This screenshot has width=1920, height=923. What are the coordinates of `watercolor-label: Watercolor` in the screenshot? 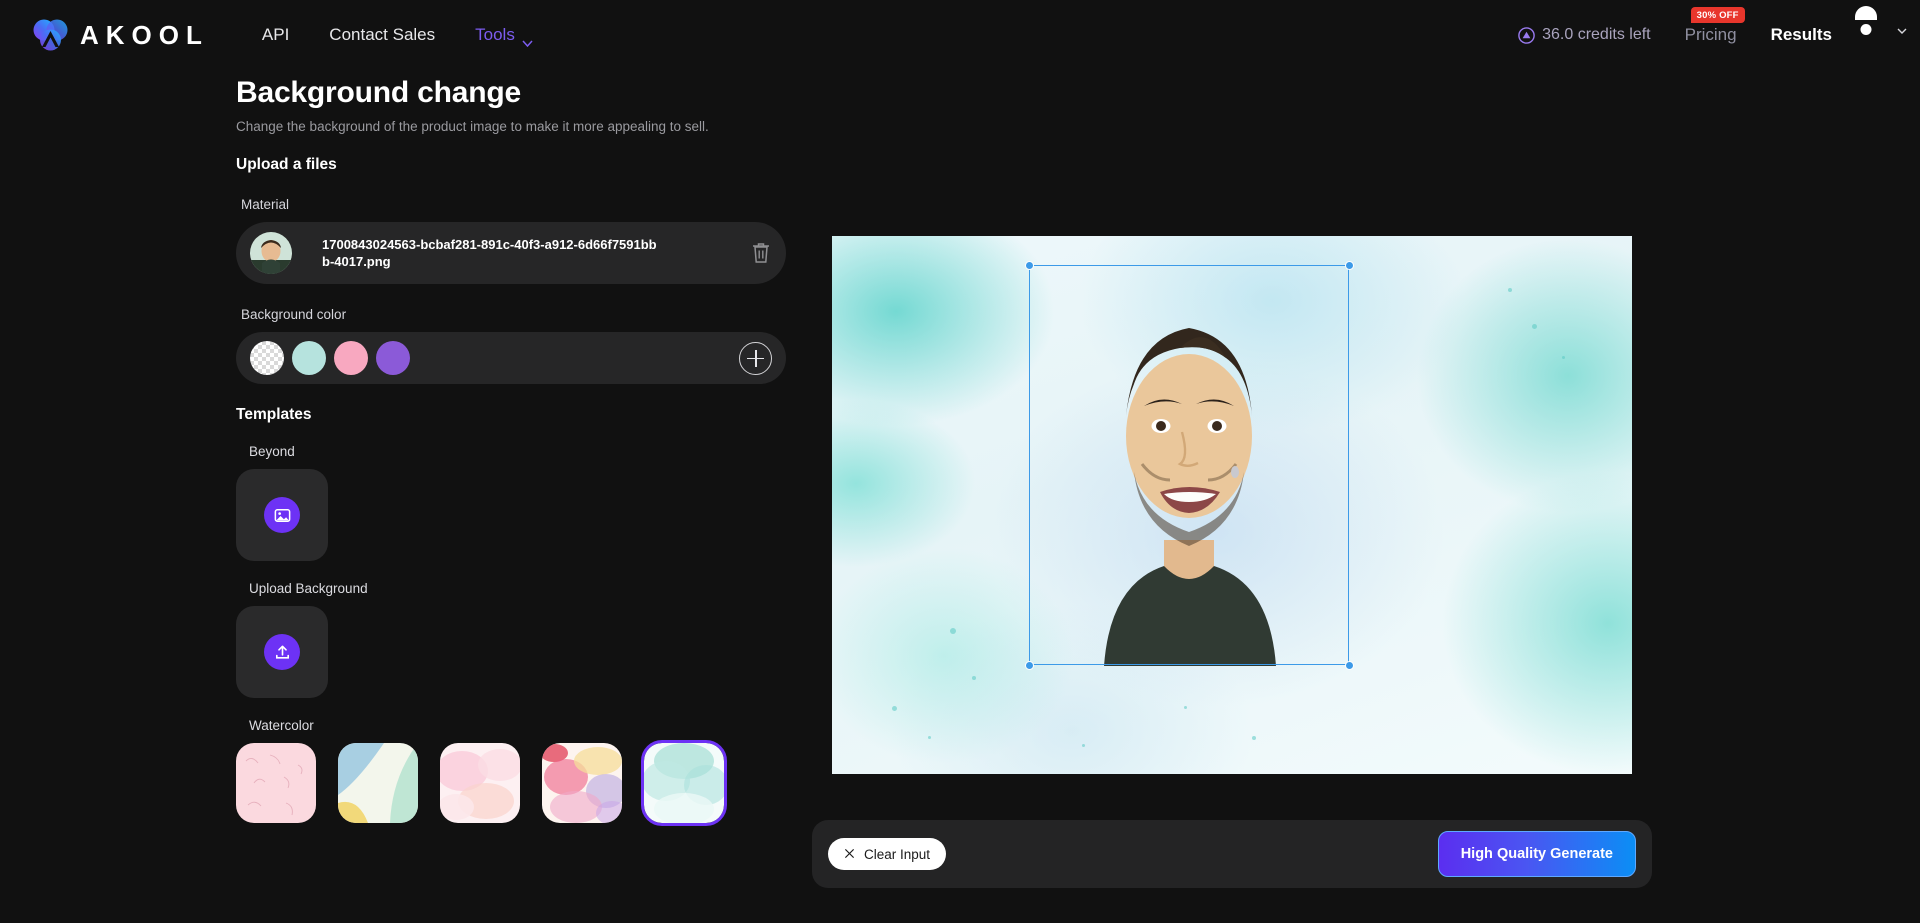 It's located at (281, 725).